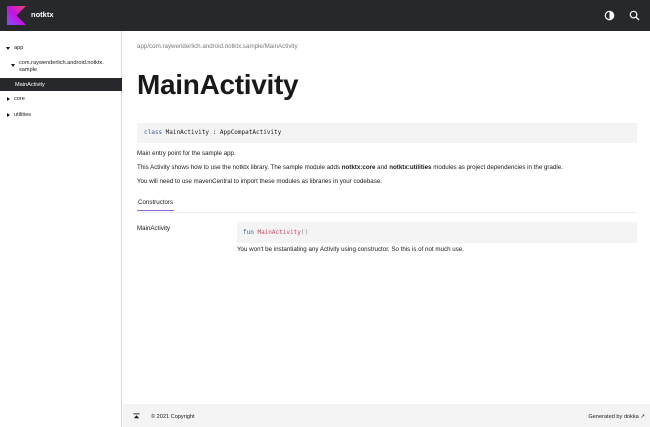 The width and height of the screenshot is (650, 427). I want to click on page-title: MainActivity, so click(218, 84).